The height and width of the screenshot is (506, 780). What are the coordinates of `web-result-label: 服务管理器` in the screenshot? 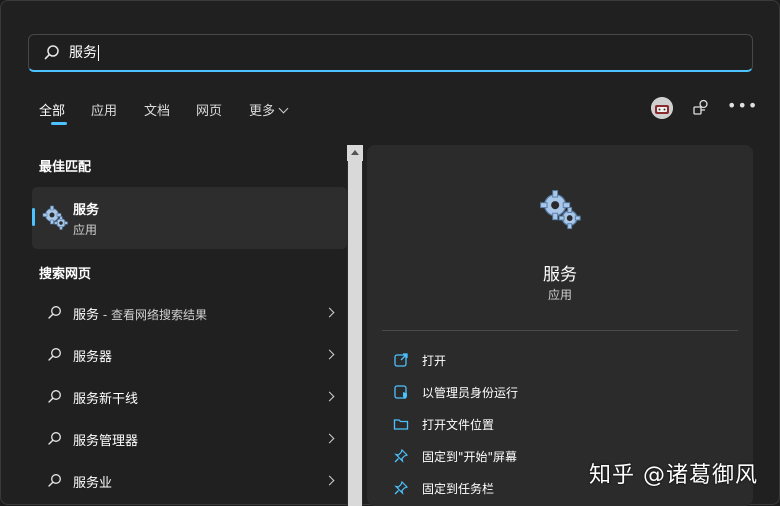 It's located at (106, 441).